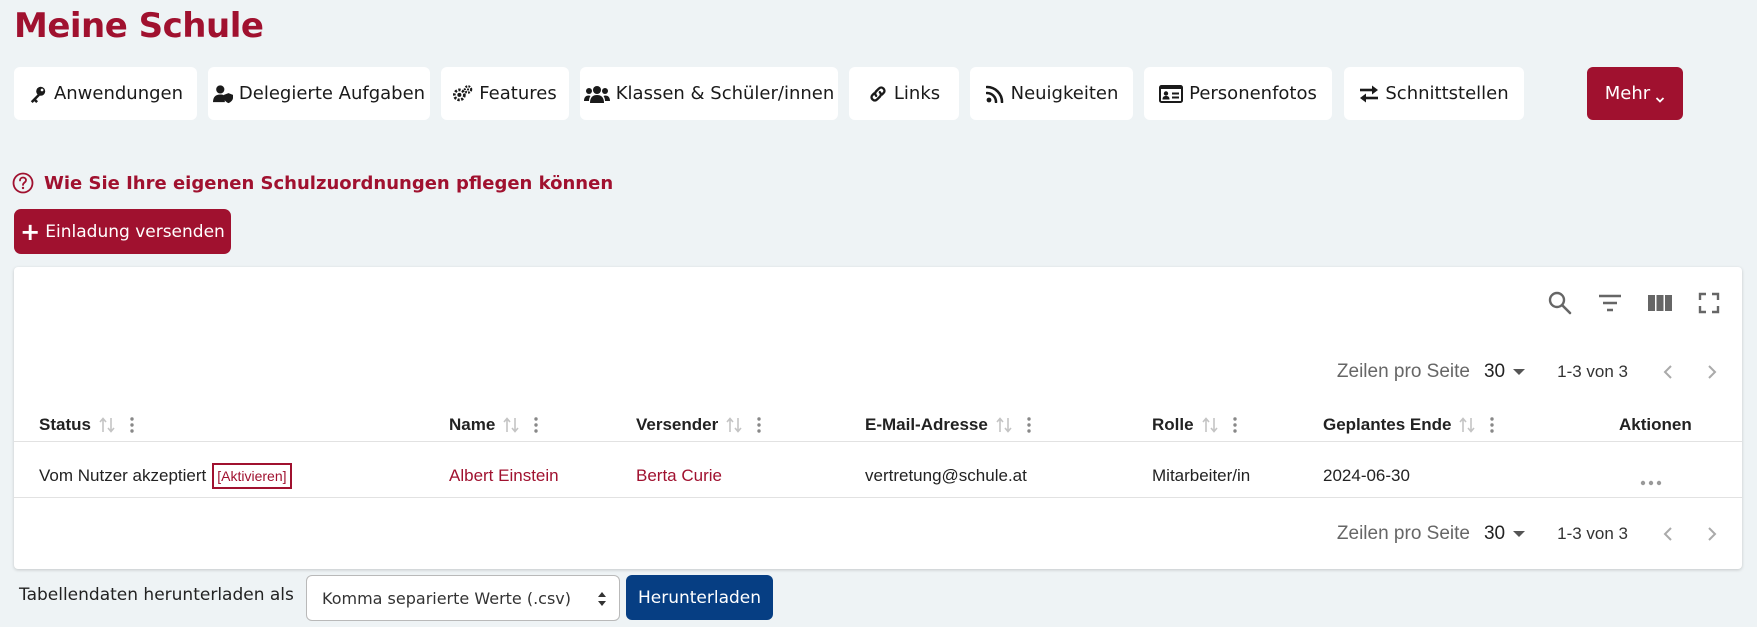 This screenshot has height=627, width=1757. I want to click on column-header-geplantes-ende: Geplantes Ende, so click(1409, 424).